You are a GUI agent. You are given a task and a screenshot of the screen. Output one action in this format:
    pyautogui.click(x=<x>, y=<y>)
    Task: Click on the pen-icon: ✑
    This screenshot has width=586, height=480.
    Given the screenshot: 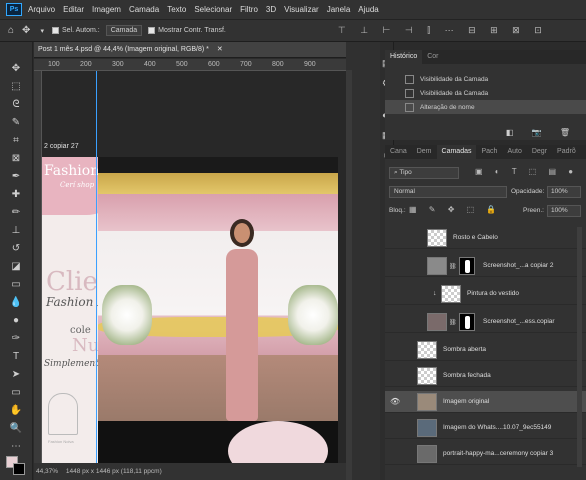 What is the action you would take?
    pyautogui.click(x=16, y=339)
    